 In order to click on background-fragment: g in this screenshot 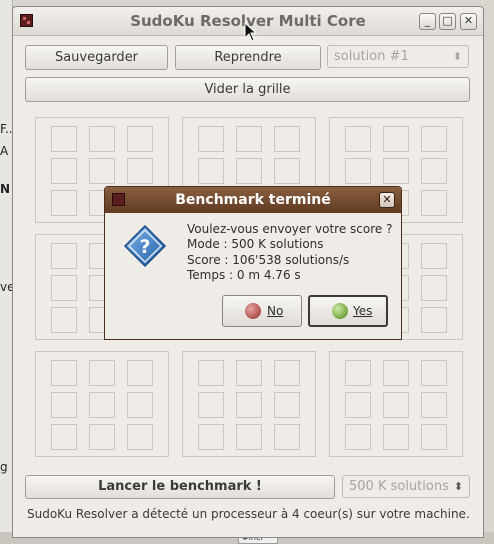, I will do `click(4, 467)`.